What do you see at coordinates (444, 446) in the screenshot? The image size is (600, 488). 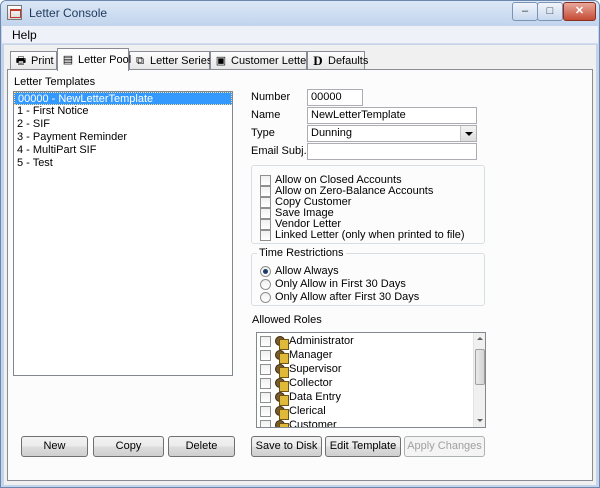 I see `apply-changes-button: Apply Changes` at bounding box center [444, 446].